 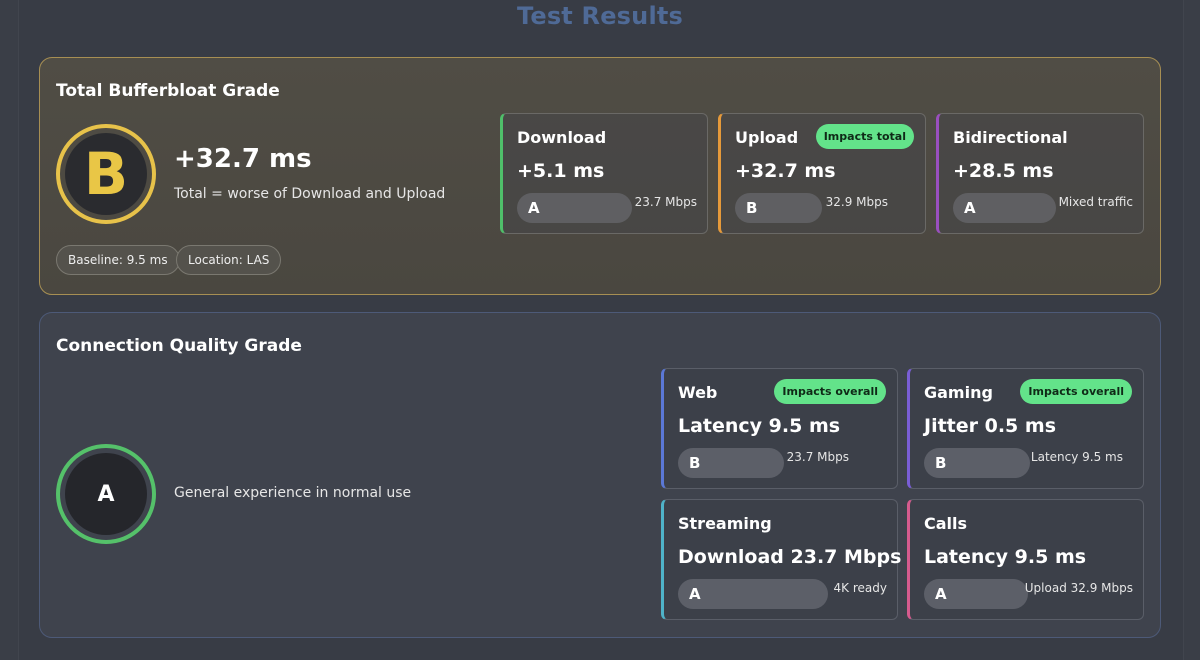 I want to click on upload-card-title: Upload, so click(x=767, y=137).